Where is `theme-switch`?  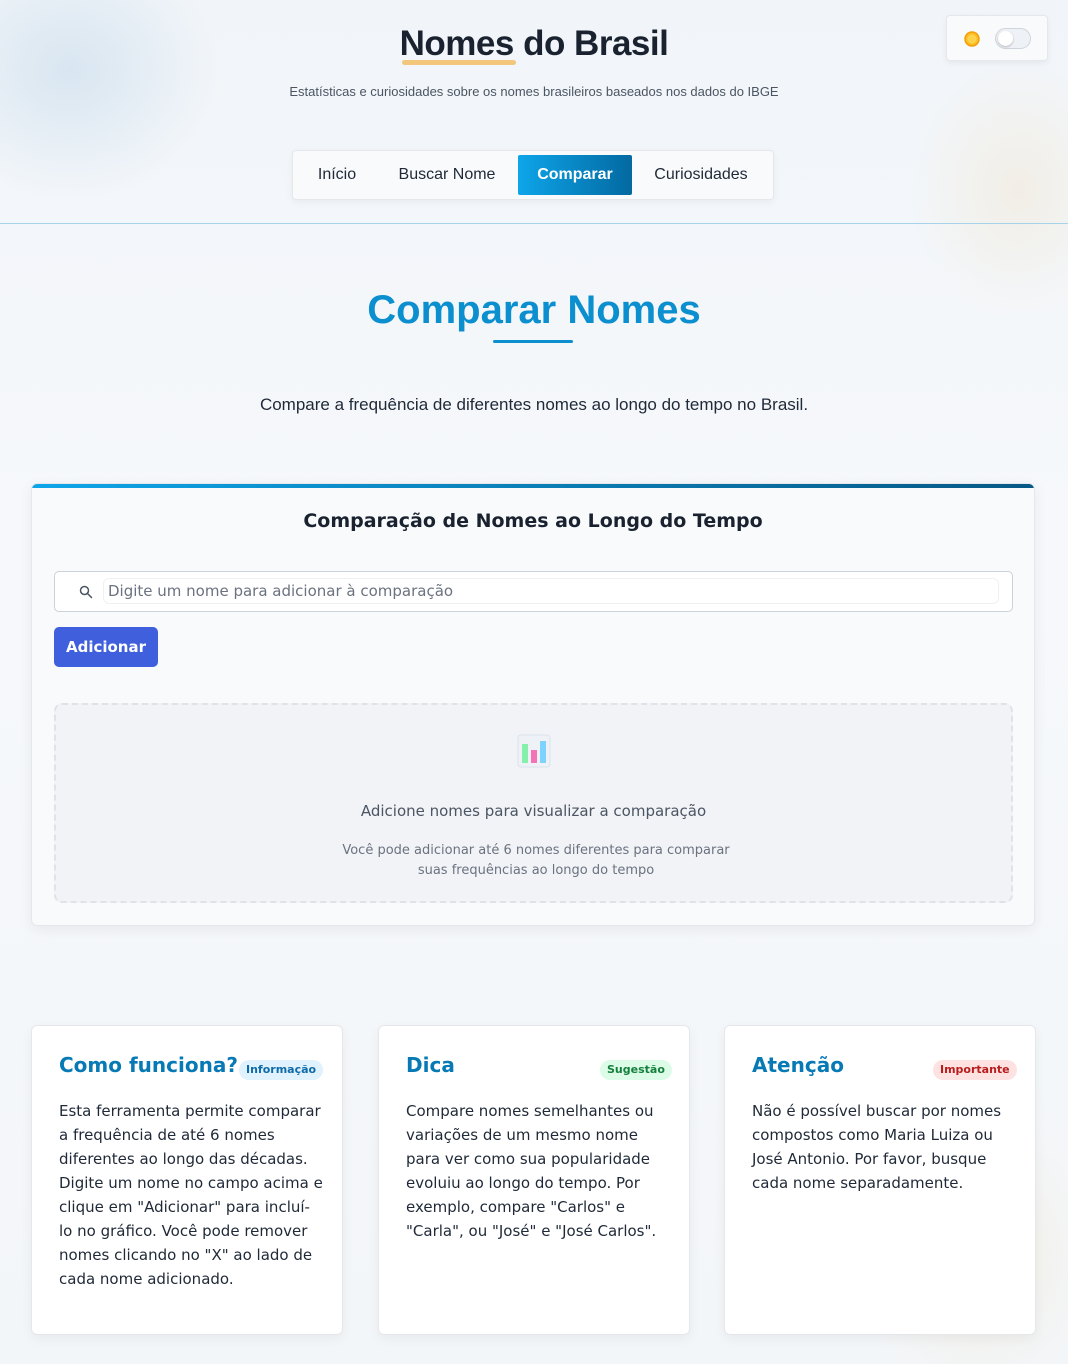 theme-switch is located at coordinates (1013, 38).